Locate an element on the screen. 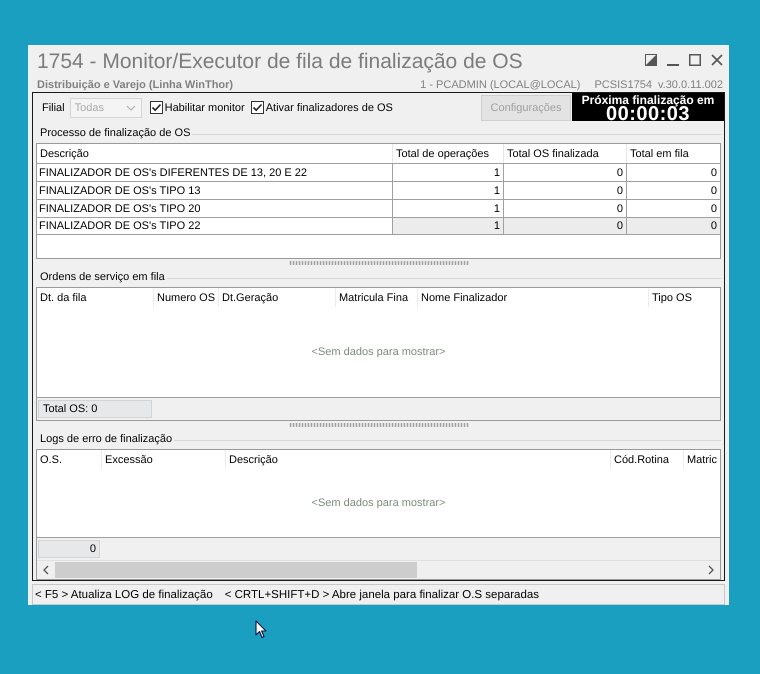 This screenshot has height=674, width=760. column-header: Dt. da fila is located at coordinates (95, 297).